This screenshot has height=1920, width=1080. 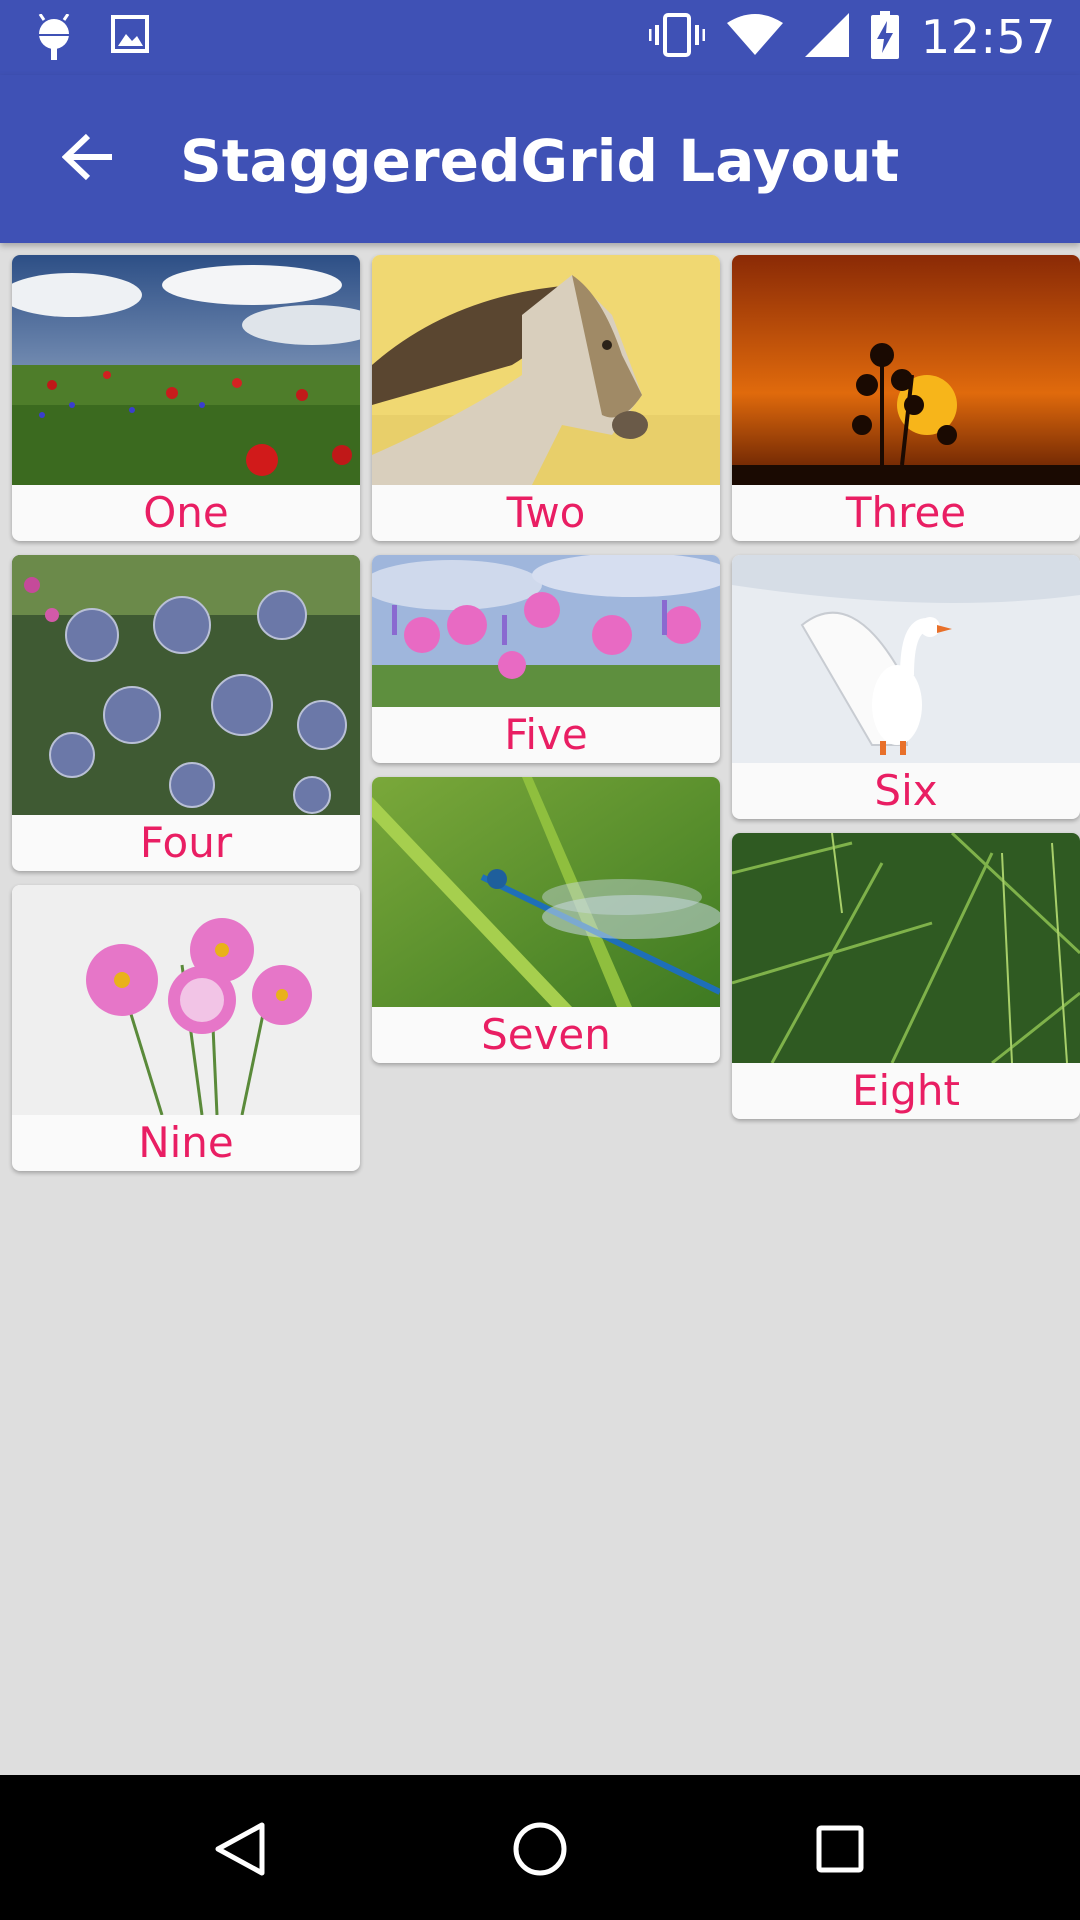 I want to click on sunset-silhouette-image, so click(x=906, y=370).